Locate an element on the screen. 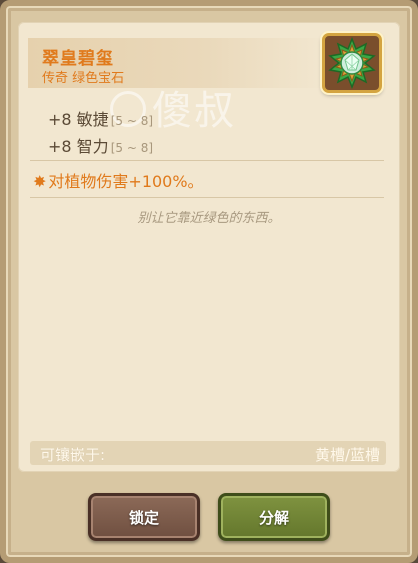 This screenshot has width=418, height=563. stat-label: +8 敏捷 is located at coordinates (78, 119).